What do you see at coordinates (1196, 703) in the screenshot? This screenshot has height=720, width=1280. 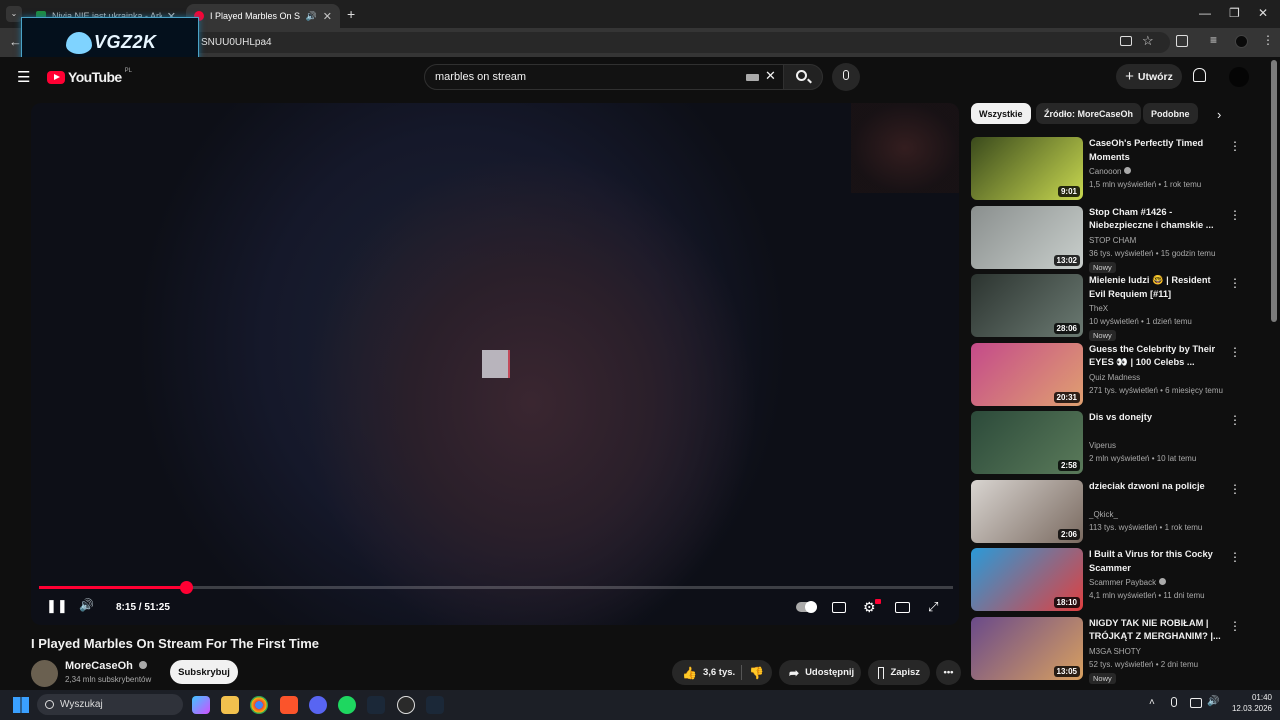 I see `network-icon` at bounding box center [1196, 703].